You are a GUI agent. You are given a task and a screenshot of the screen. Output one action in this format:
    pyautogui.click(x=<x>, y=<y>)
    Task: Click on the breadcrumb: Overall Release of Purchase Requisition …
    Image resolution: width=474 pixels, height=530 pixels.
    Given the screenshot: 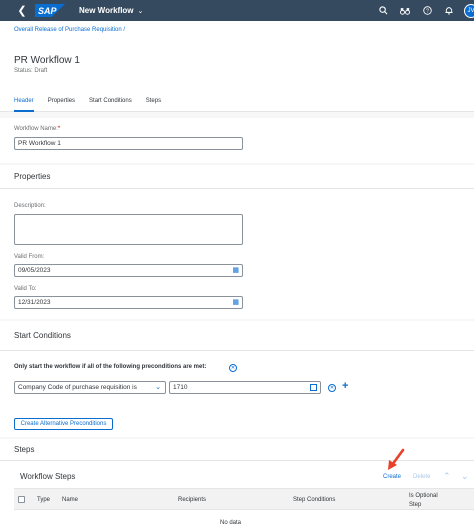 What is the action you would take?
    pyautogui.click(x=69, y=30)
    